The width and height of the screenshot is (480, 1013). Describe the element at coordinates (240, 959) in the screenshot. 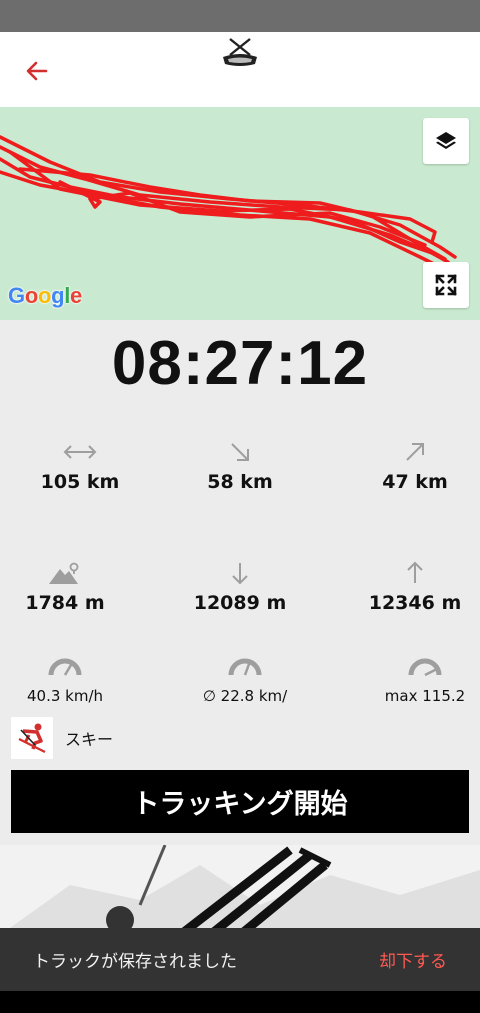

I see `snackbar: トラックが保存されました 却下する` at that location.